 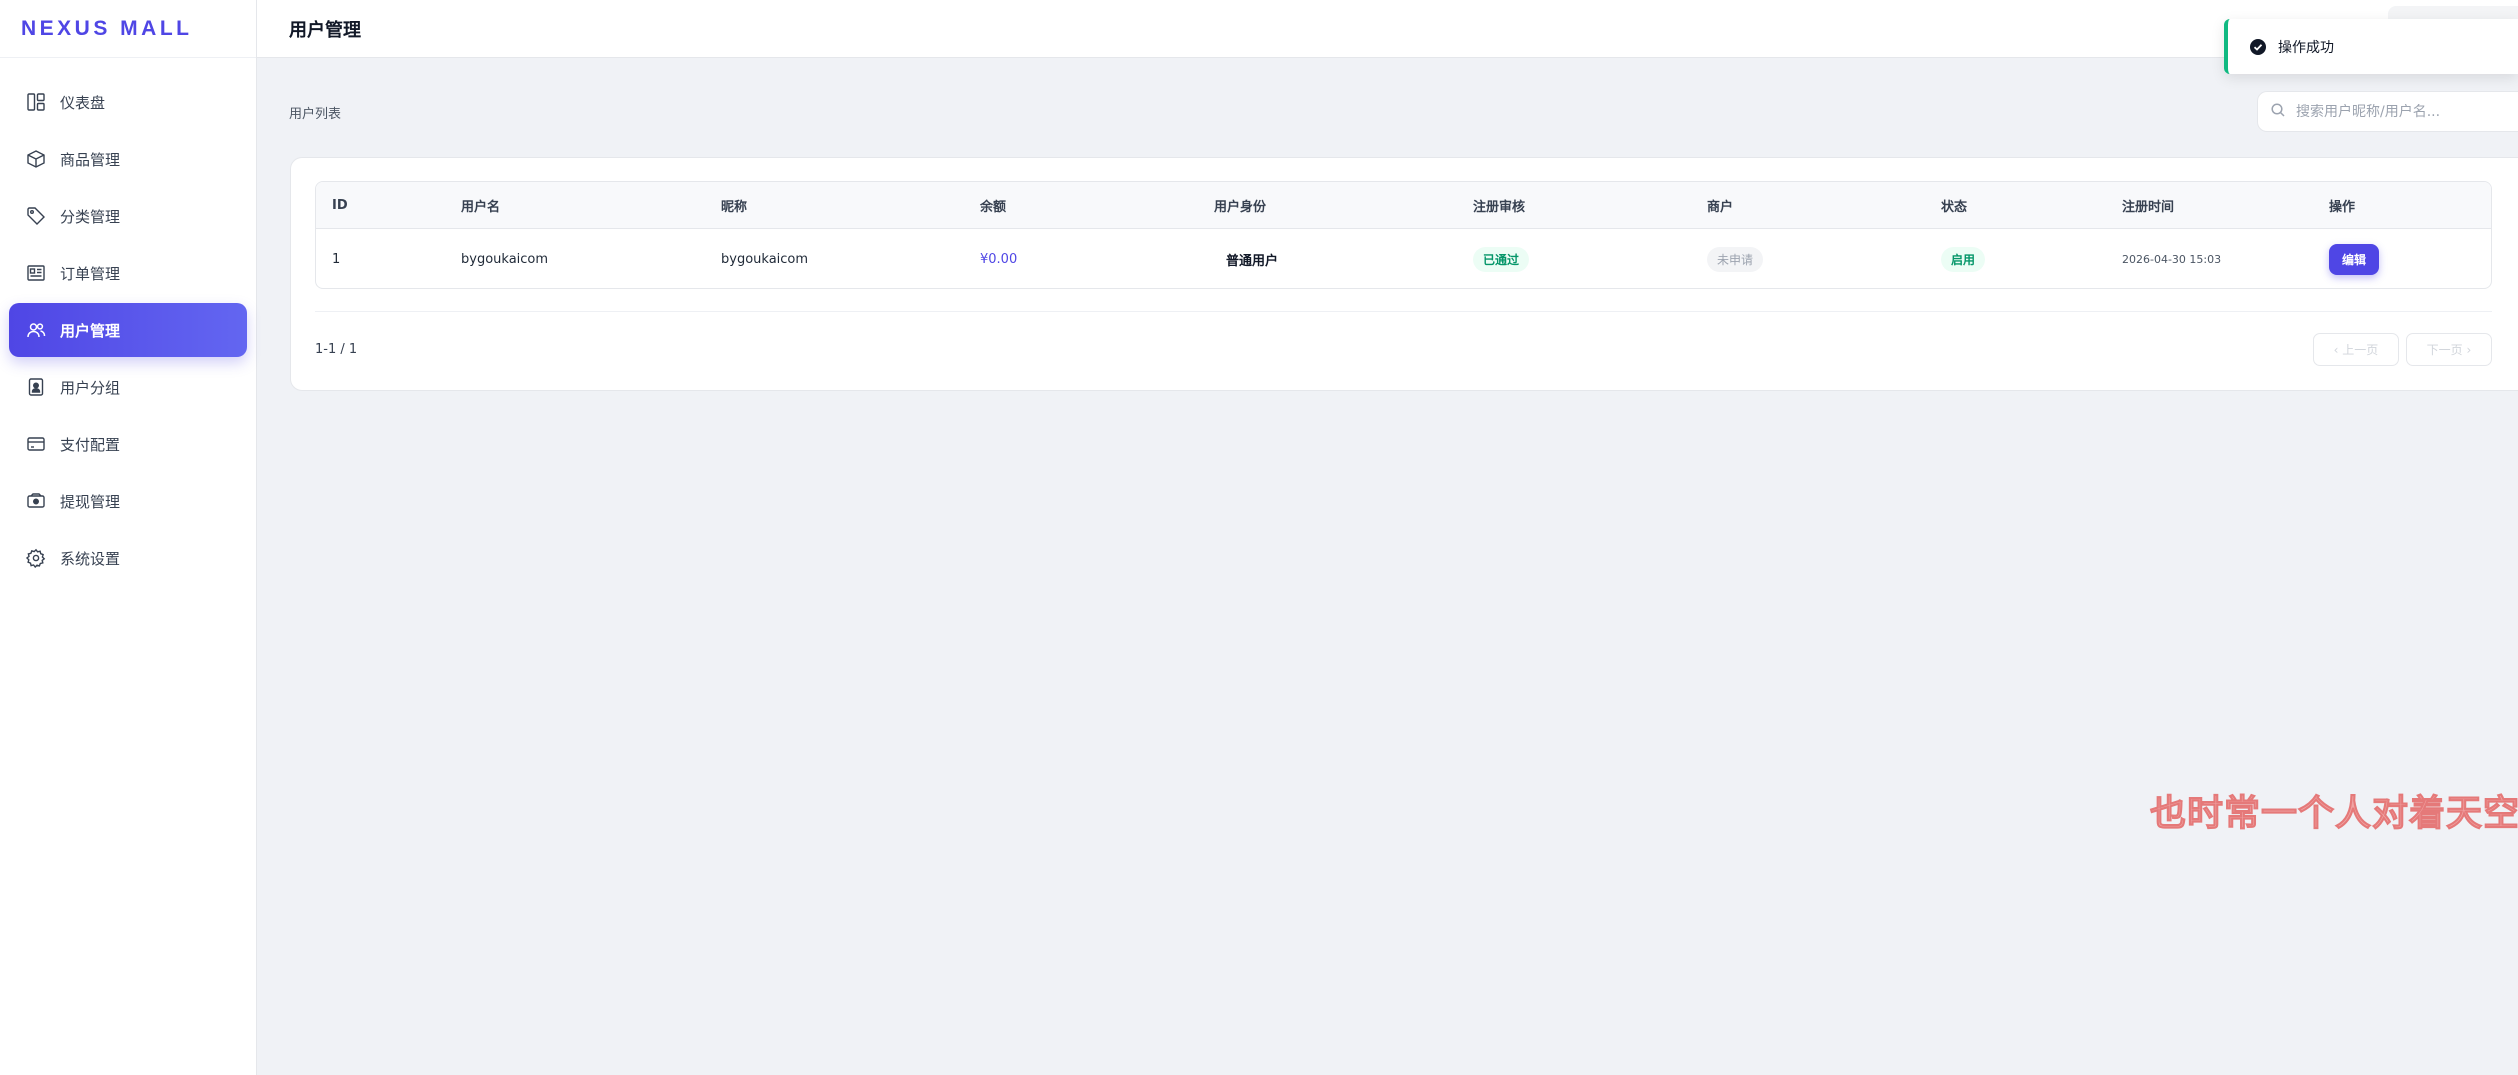 What do you see at coordinates (315, 114) in the screenshot?
I see `list-title: 用户列表` at bounding box center [315, 114].